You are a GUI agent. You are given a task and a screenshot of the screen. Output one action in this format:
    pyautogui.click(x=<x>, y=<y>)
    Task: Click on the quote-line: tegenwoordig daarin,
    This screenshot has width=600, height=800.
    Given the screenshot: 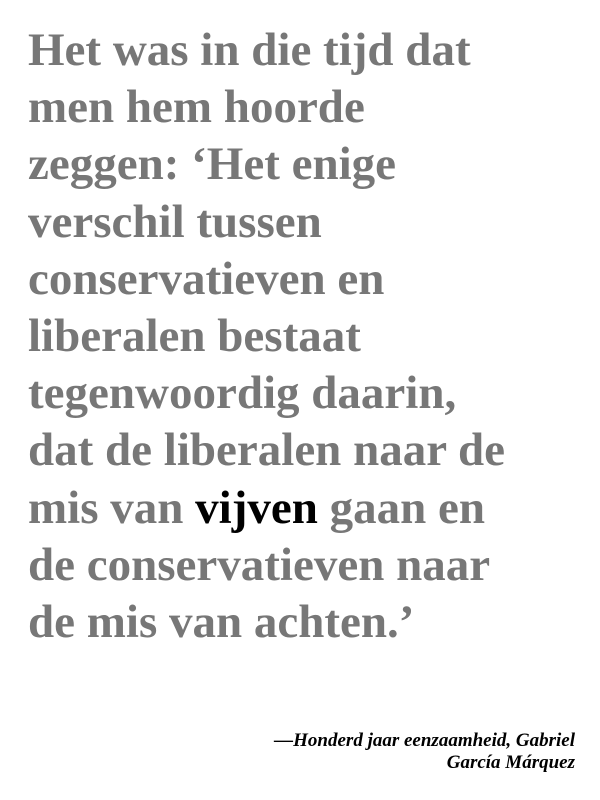 What is the action you would take?
    pyautogui.click(x=242, y=393)
    